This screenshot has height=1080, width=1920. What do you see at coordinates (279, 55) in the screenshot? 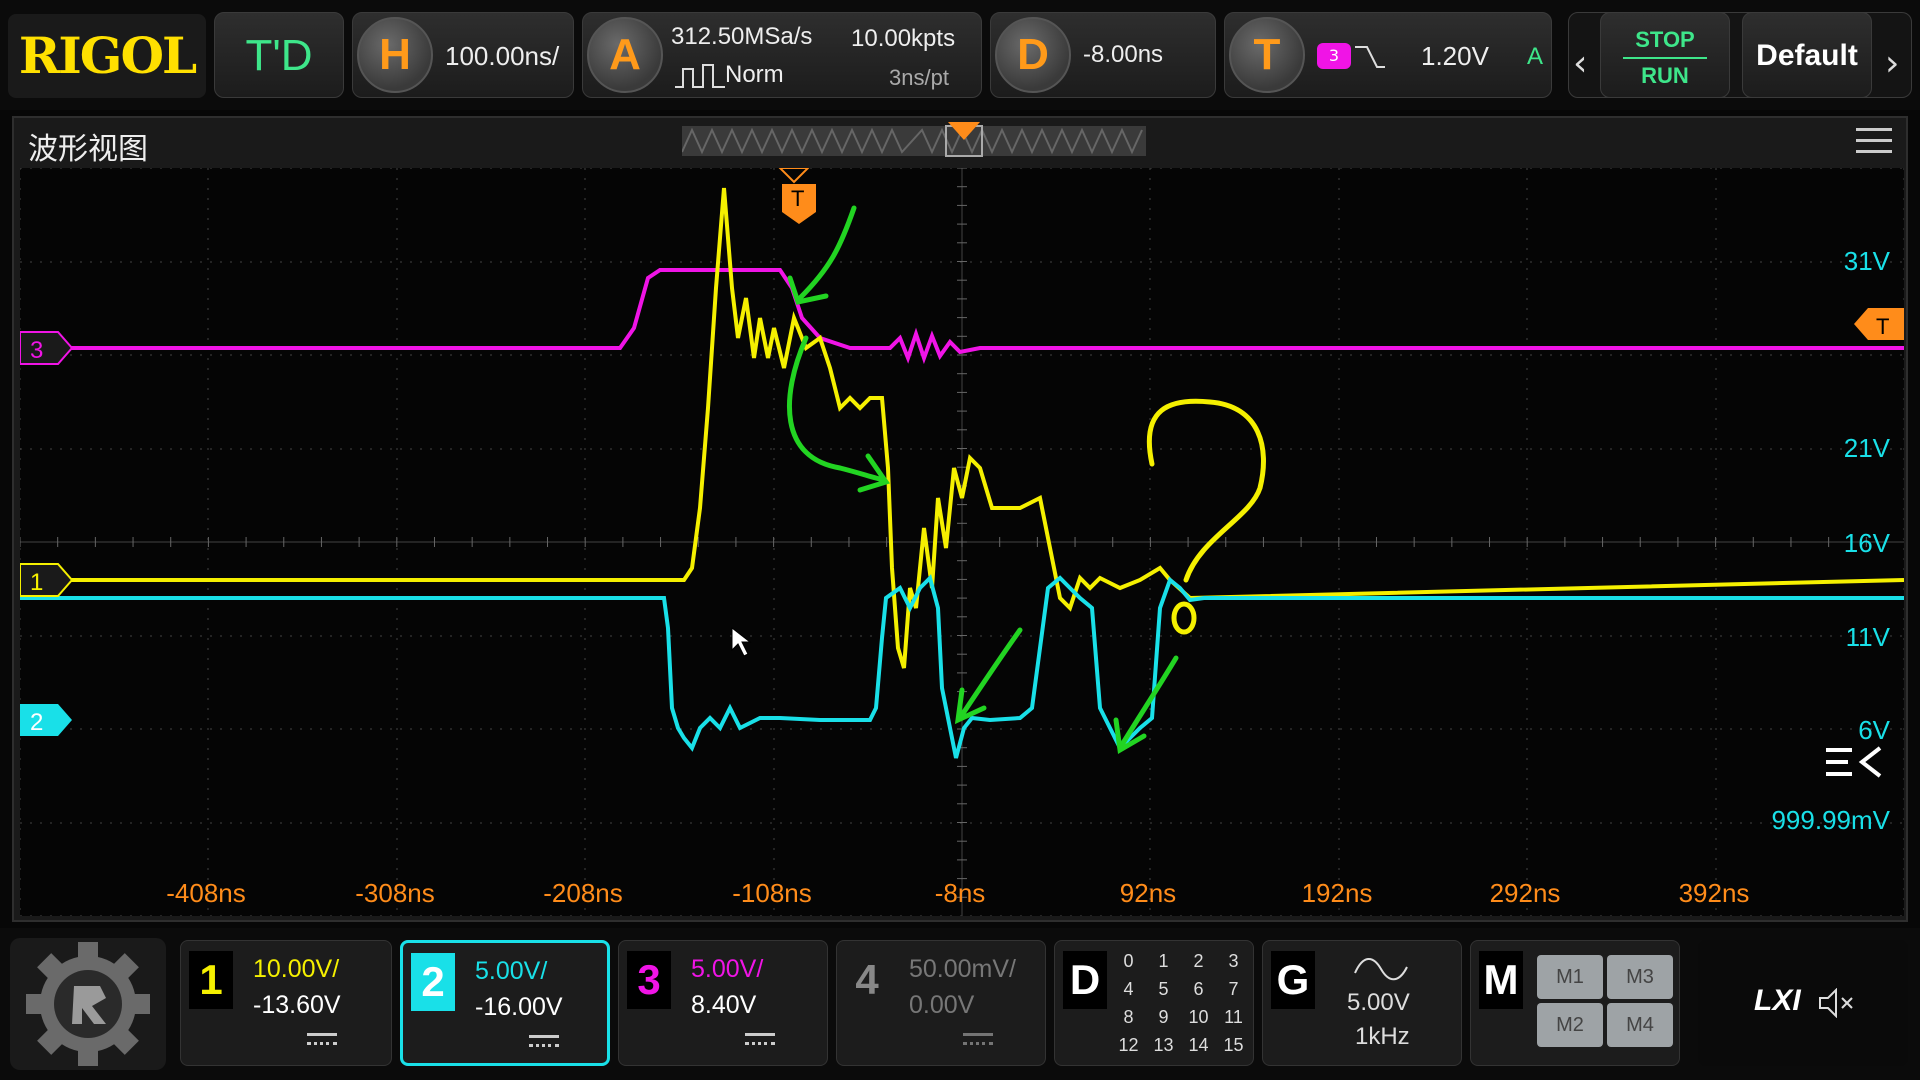
I see `time-domain-button: T'D` at bounding box center [279, 55].